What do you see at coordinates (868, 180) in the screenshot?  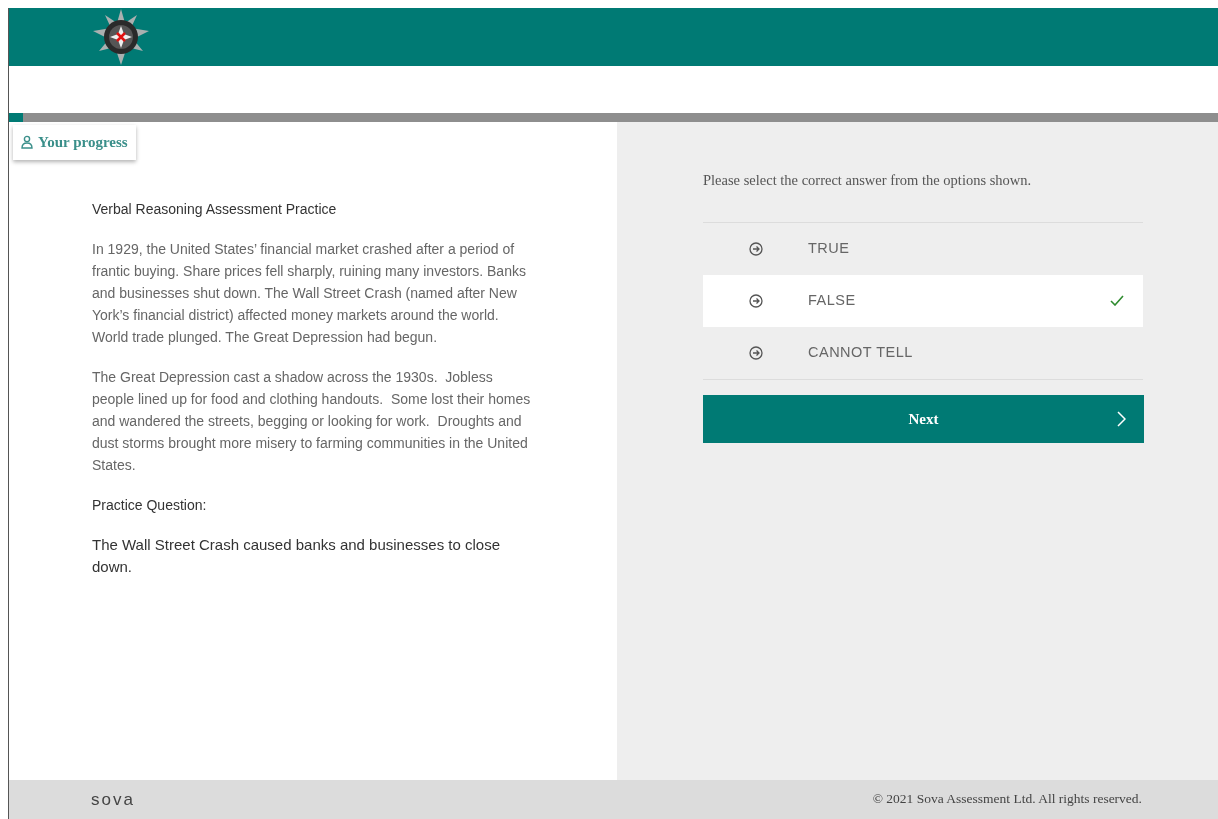 I see `instruction-text: Please select the correct answer from the options shown.` at bounding box center [868, 180].